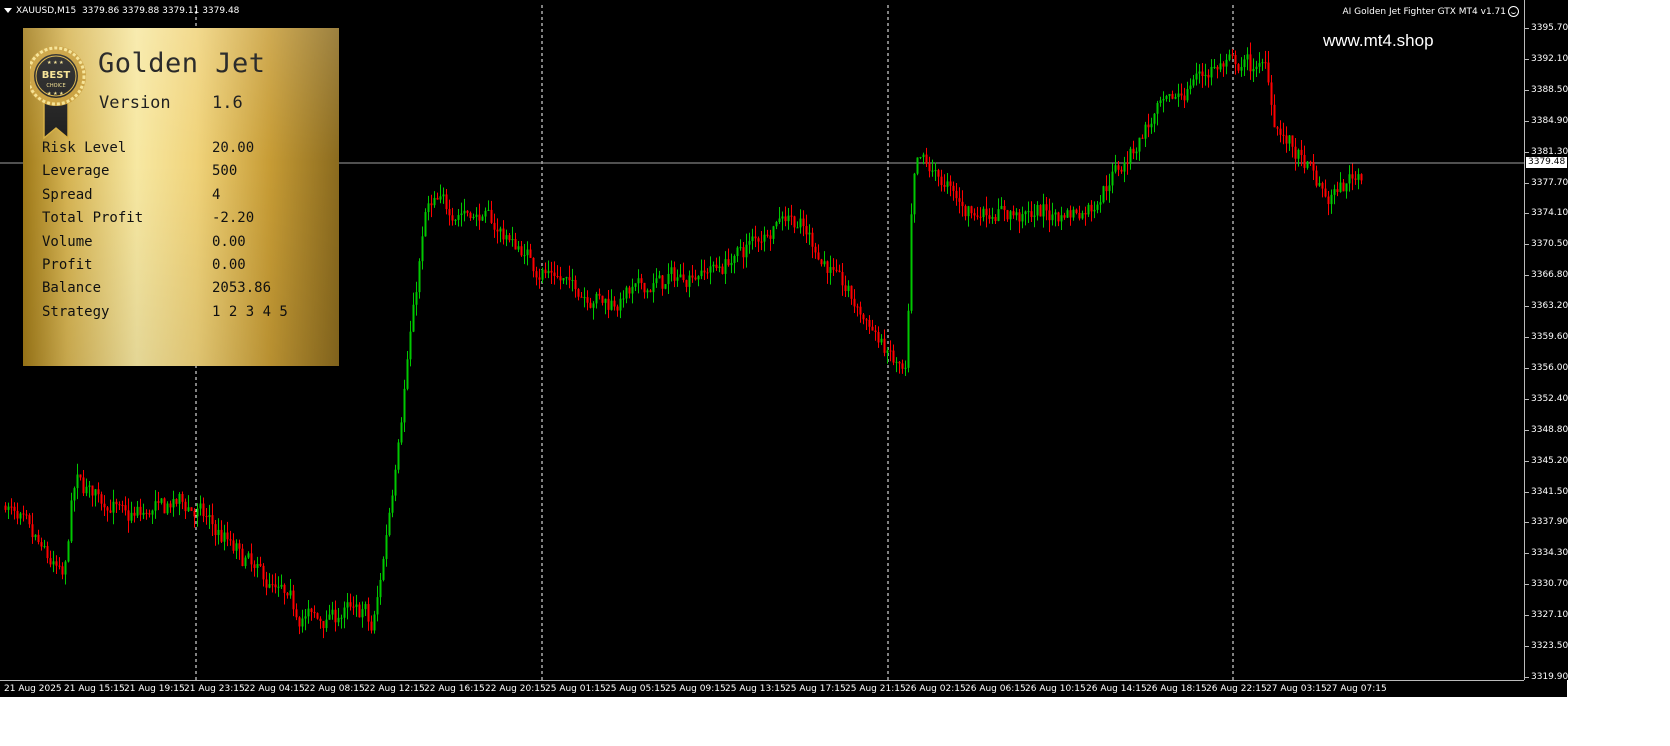  What do you see at coordinates (227, 103) in the screenshot?
I see `version-value: 1.6` at bounding box center [227, 103].